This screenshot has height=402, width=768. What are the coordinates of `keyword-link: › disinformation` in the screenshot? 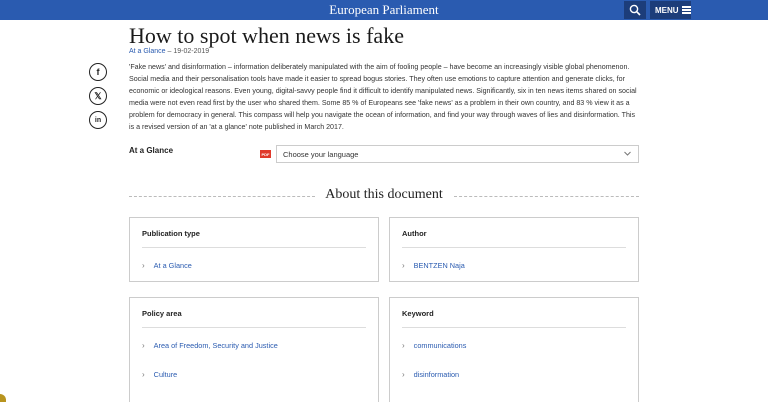 It's located at (430, 374).